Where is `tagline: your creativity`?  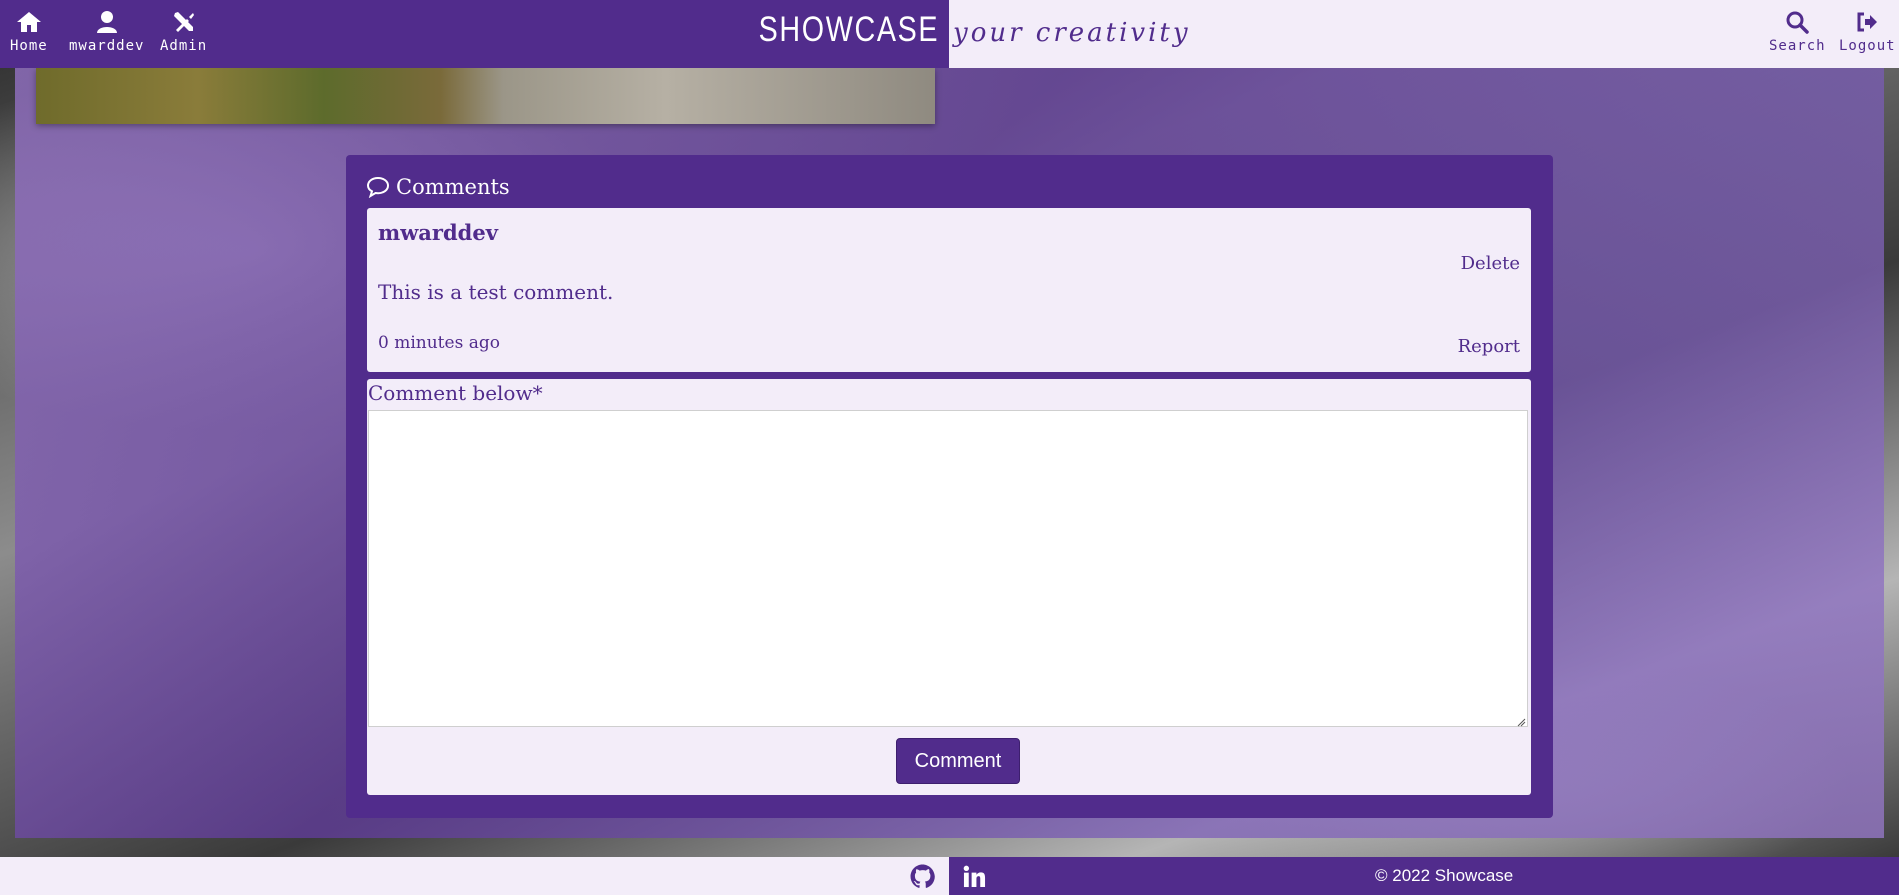
tagline: your creativity is located at coordinates (1072, 33).